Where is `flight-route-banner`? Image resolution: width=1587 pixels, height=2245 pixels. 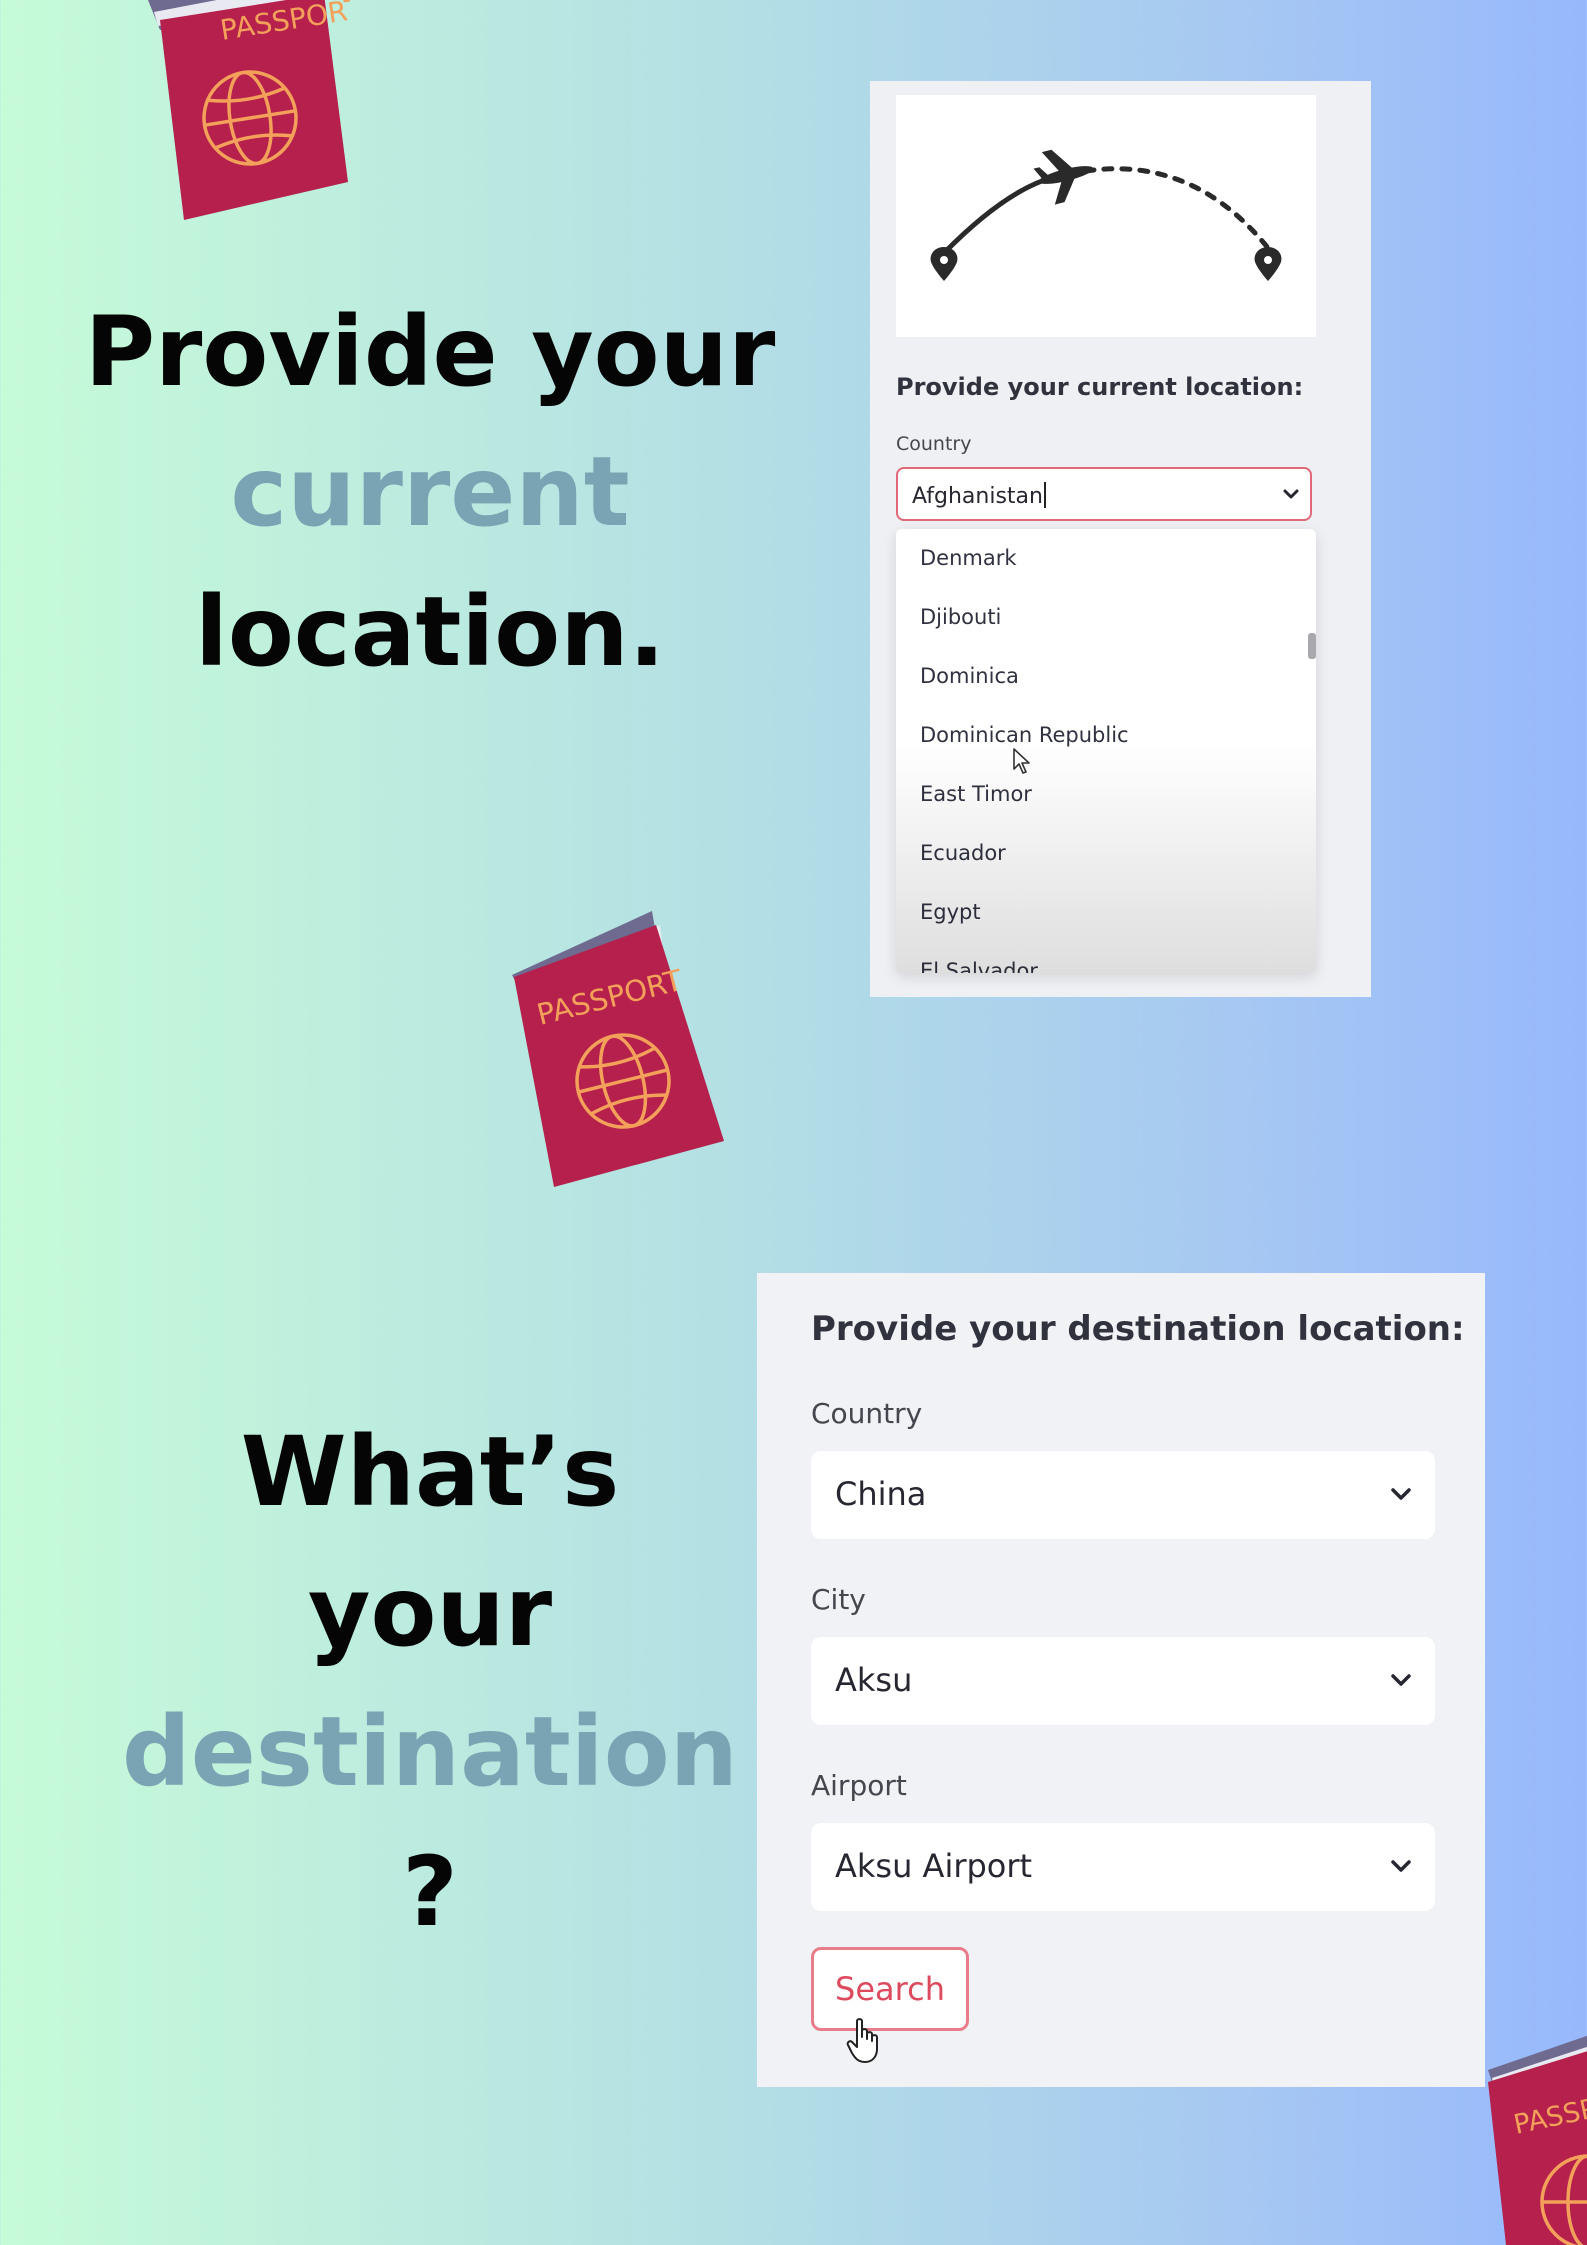
flight-route-banner is located at coordinates (1106, 216).